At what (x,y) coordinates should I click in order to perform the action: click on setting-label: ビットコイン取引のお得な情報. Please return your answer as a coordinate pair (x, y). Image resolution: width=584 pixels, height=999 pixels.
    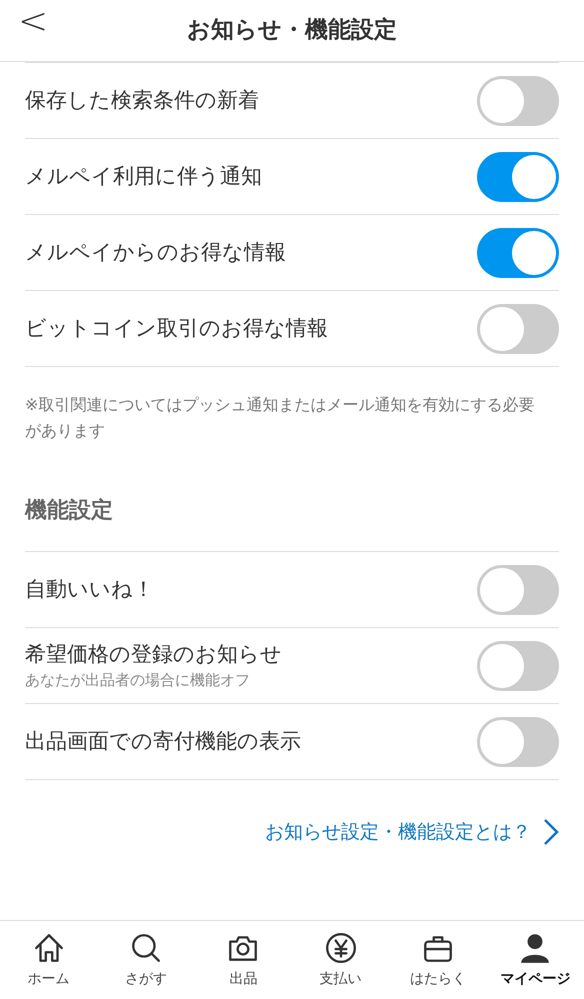
    Looking at the image, I should click on (176, 328).